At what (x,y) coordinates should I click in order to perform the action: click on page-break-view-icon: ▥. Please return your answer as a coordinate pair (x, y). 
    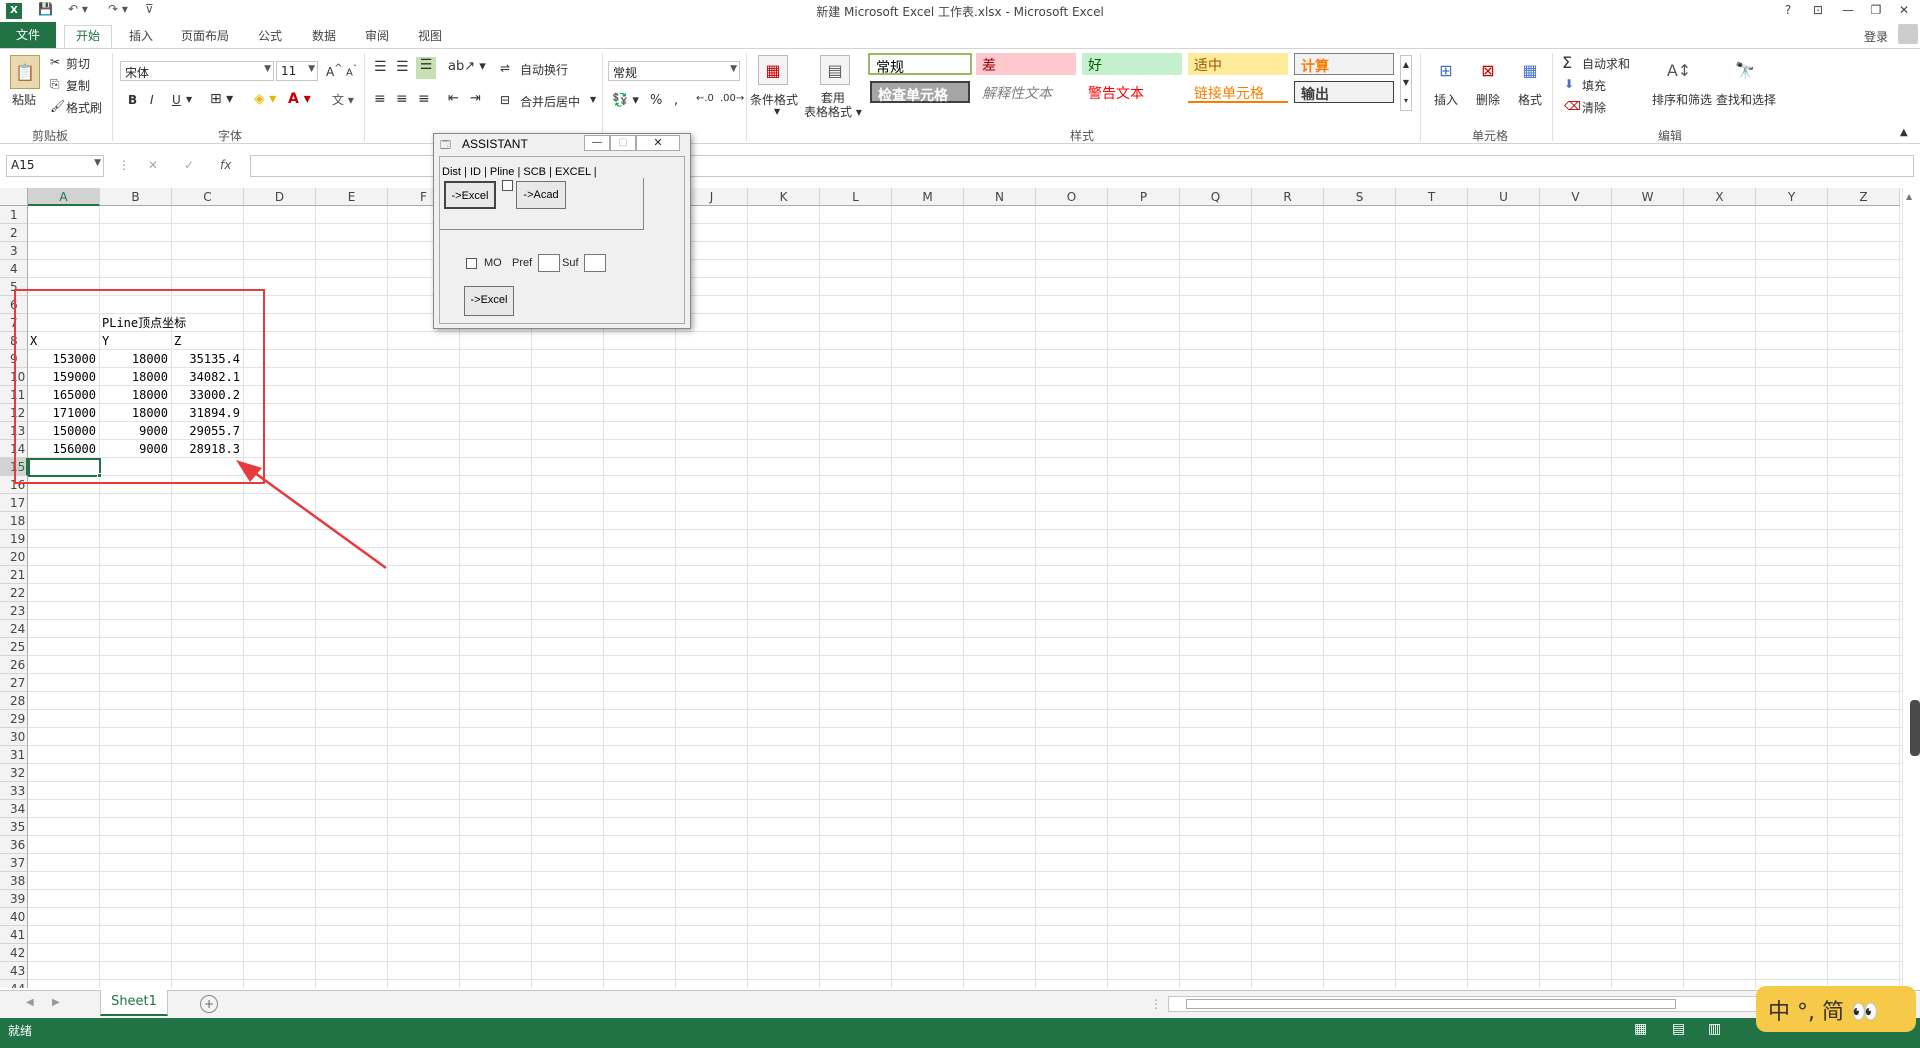
    Looking at the image, I should click on (1714, 1029).